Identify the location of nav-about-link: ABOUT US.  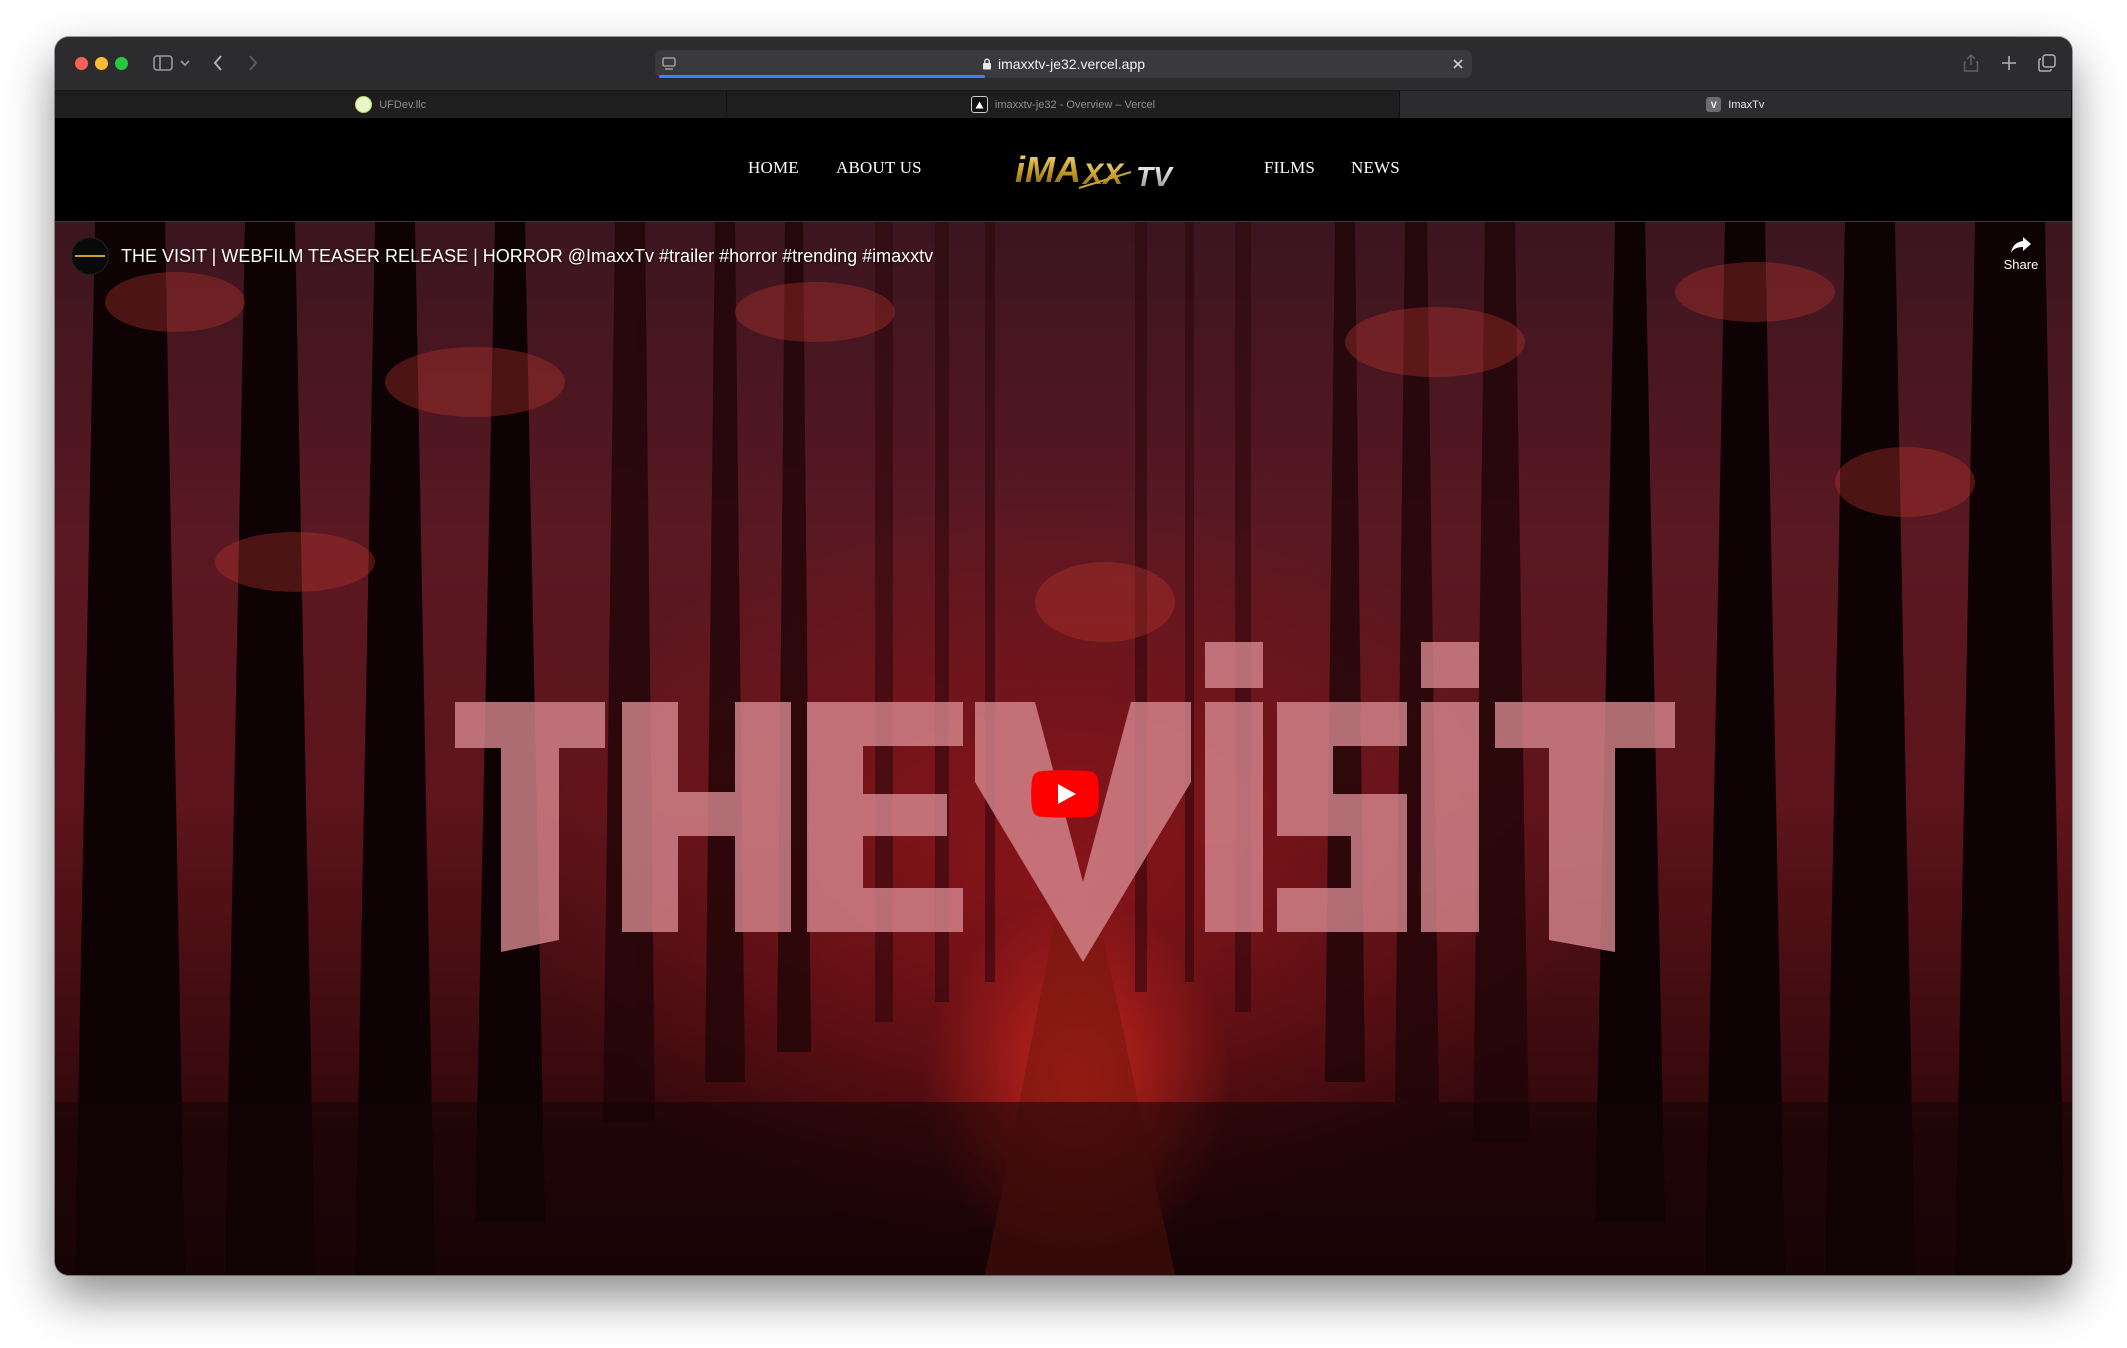
(879, 168).